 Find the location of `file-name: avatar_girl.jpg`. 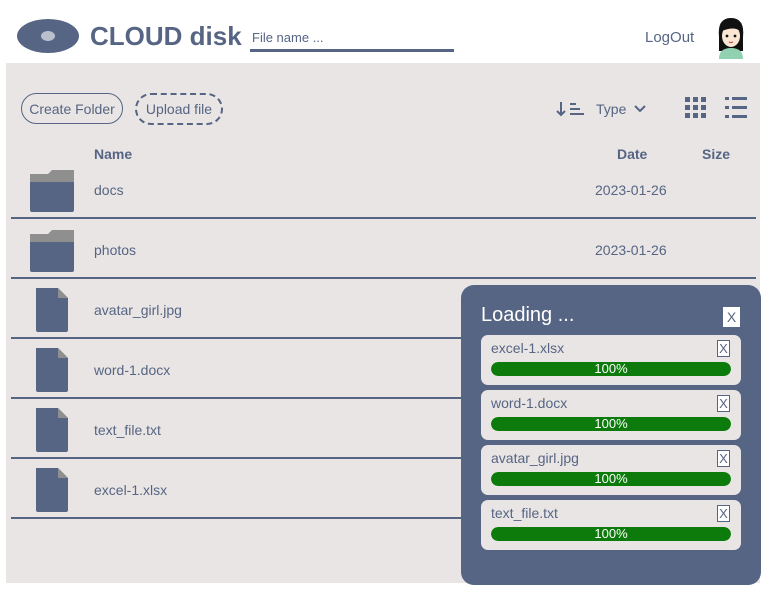

file-name: avatar_girl.jpg is located at coordinates (138, 310).